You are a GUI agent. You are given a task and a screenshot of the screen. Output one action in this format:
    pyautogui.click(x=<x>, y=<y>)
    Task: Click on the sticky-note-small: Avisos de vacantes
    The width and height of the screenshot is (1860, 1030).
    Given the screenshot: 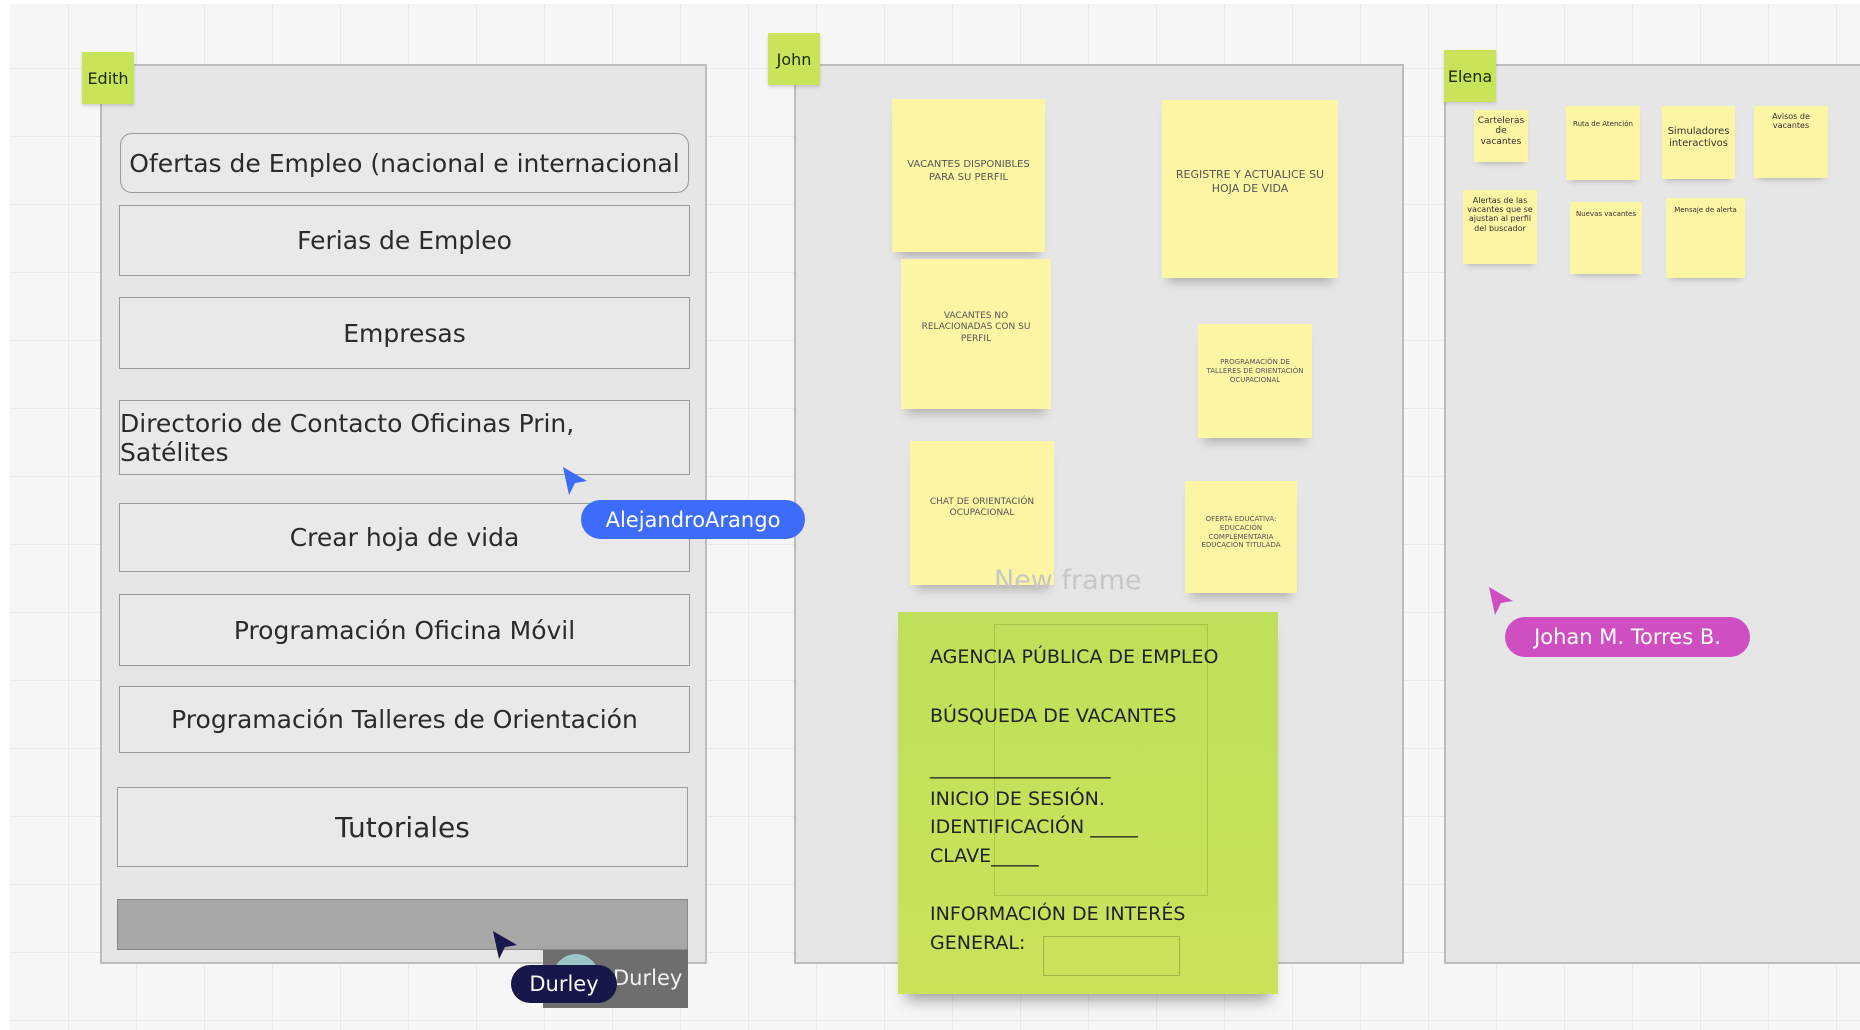 What is the action you would take?
    pyautogui.click(x=1791, y=142)
    